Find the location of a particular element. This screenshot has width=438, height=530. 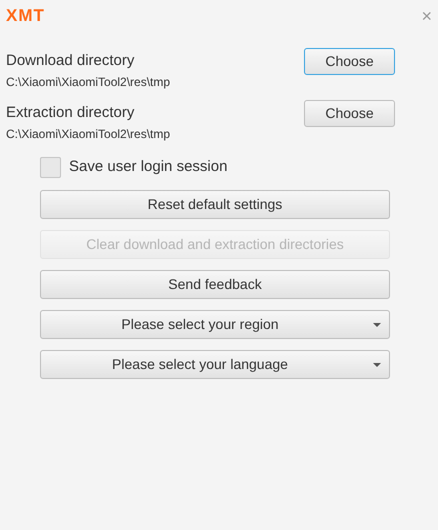

select-dropdown: Please select your language is located at coordinates (215, 364).